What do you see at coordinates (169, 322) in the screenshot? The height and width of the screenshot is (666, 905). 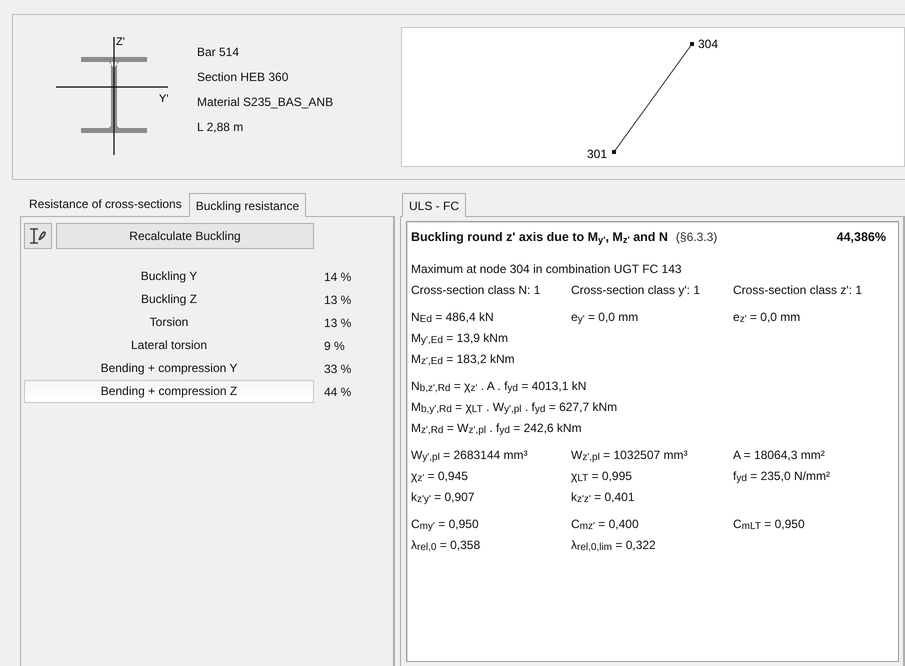 I see `result-item: Torsion` at bounding box center [169, 322].